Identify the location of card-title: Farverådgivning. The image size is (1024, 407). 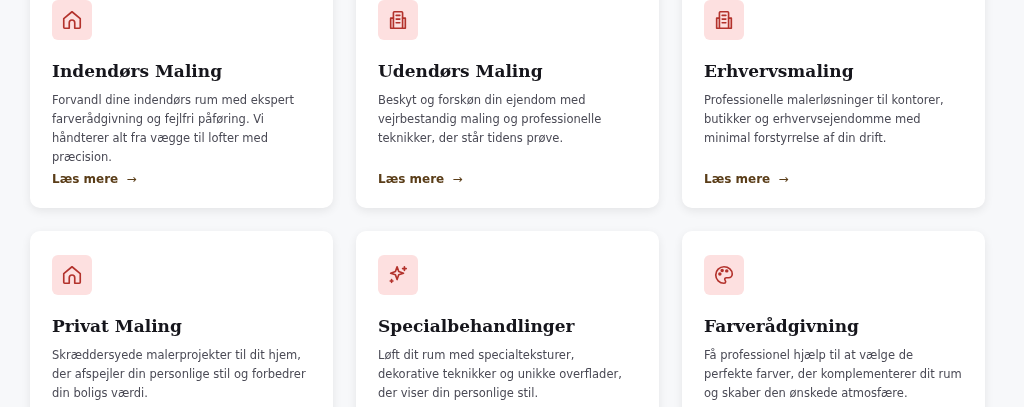
(782, 326).